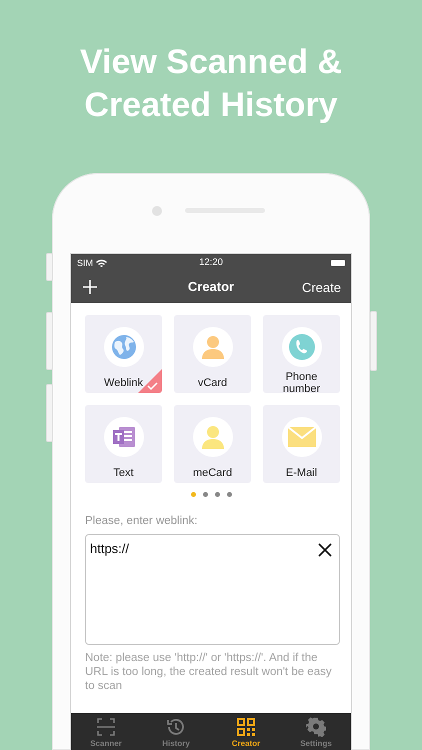 The height and width of the screenshot is (750, 422). I want to click on creator-tile: E-Mail, so click(301, 444).